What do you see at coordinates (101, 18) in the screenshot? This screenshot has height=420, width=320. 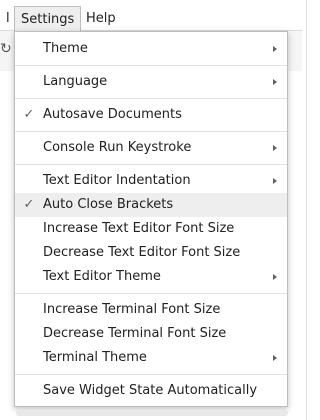 I see `menu-help: Help` at bounding box center [101, 18].